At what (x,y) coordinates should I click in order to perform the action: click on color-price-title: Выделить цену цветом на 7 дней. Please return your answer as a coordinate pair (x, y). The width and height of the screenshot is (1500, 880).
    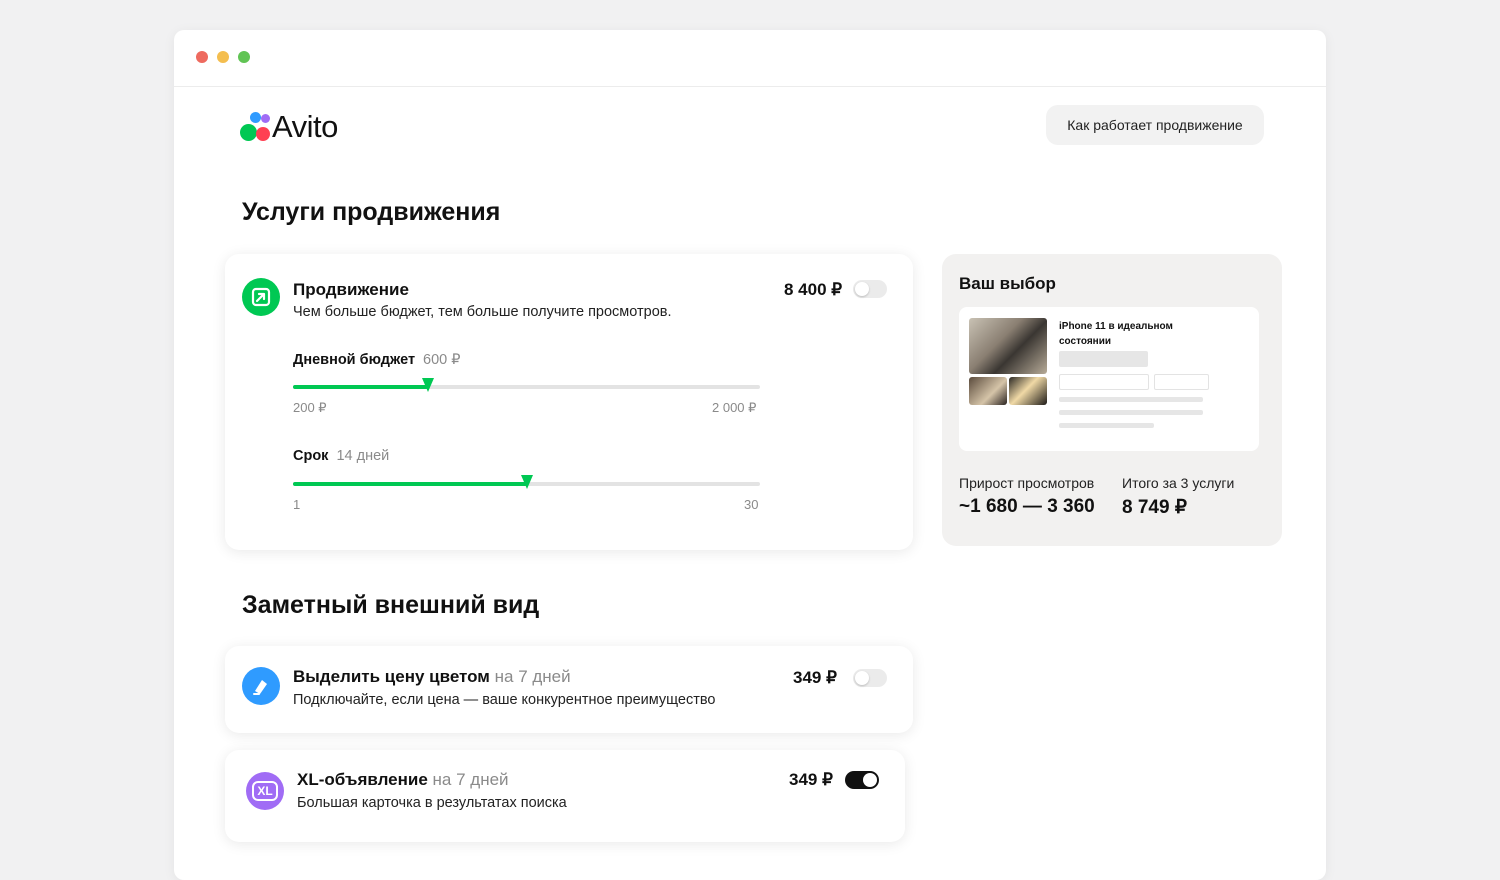
    Looking at the image, I should click on (432, 677).